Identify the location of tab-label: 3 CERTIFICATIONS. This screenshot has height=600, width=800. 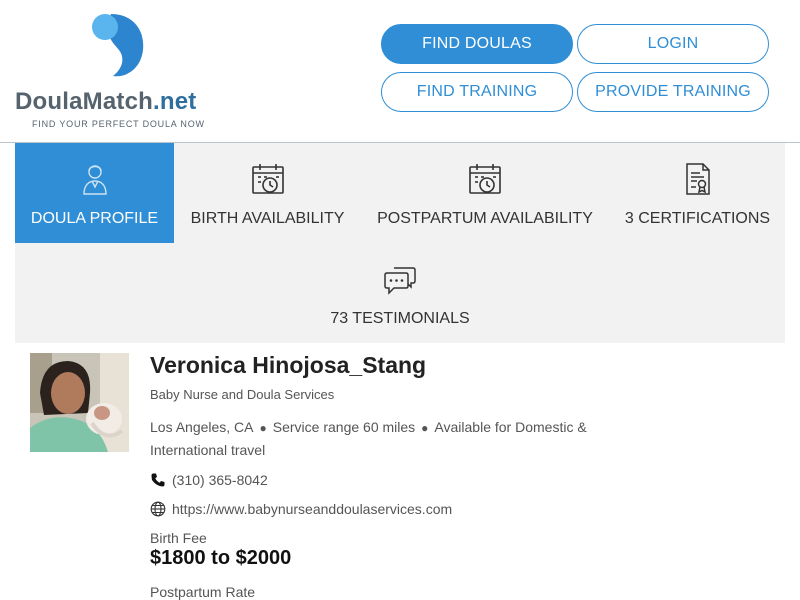
(697, 218).